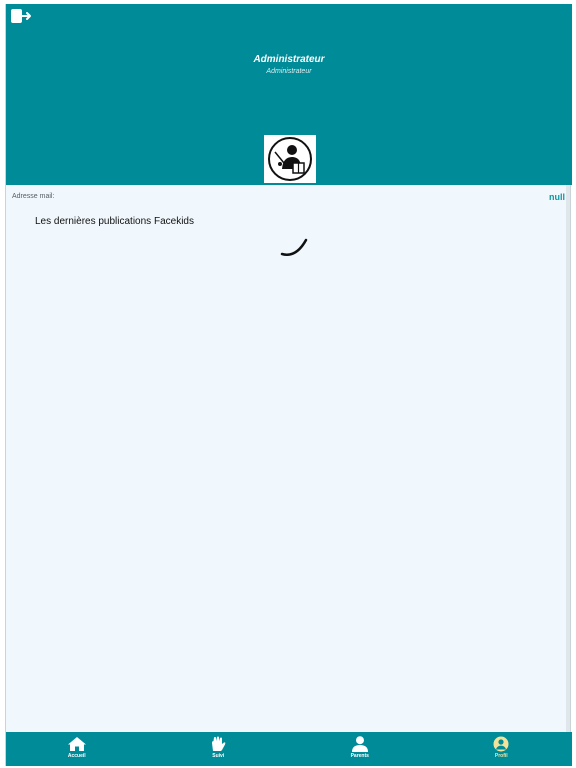  What do you see at coordinates (557, 197) in the screenshot?
I see `email-value: null` at bounding box center [557, 197].